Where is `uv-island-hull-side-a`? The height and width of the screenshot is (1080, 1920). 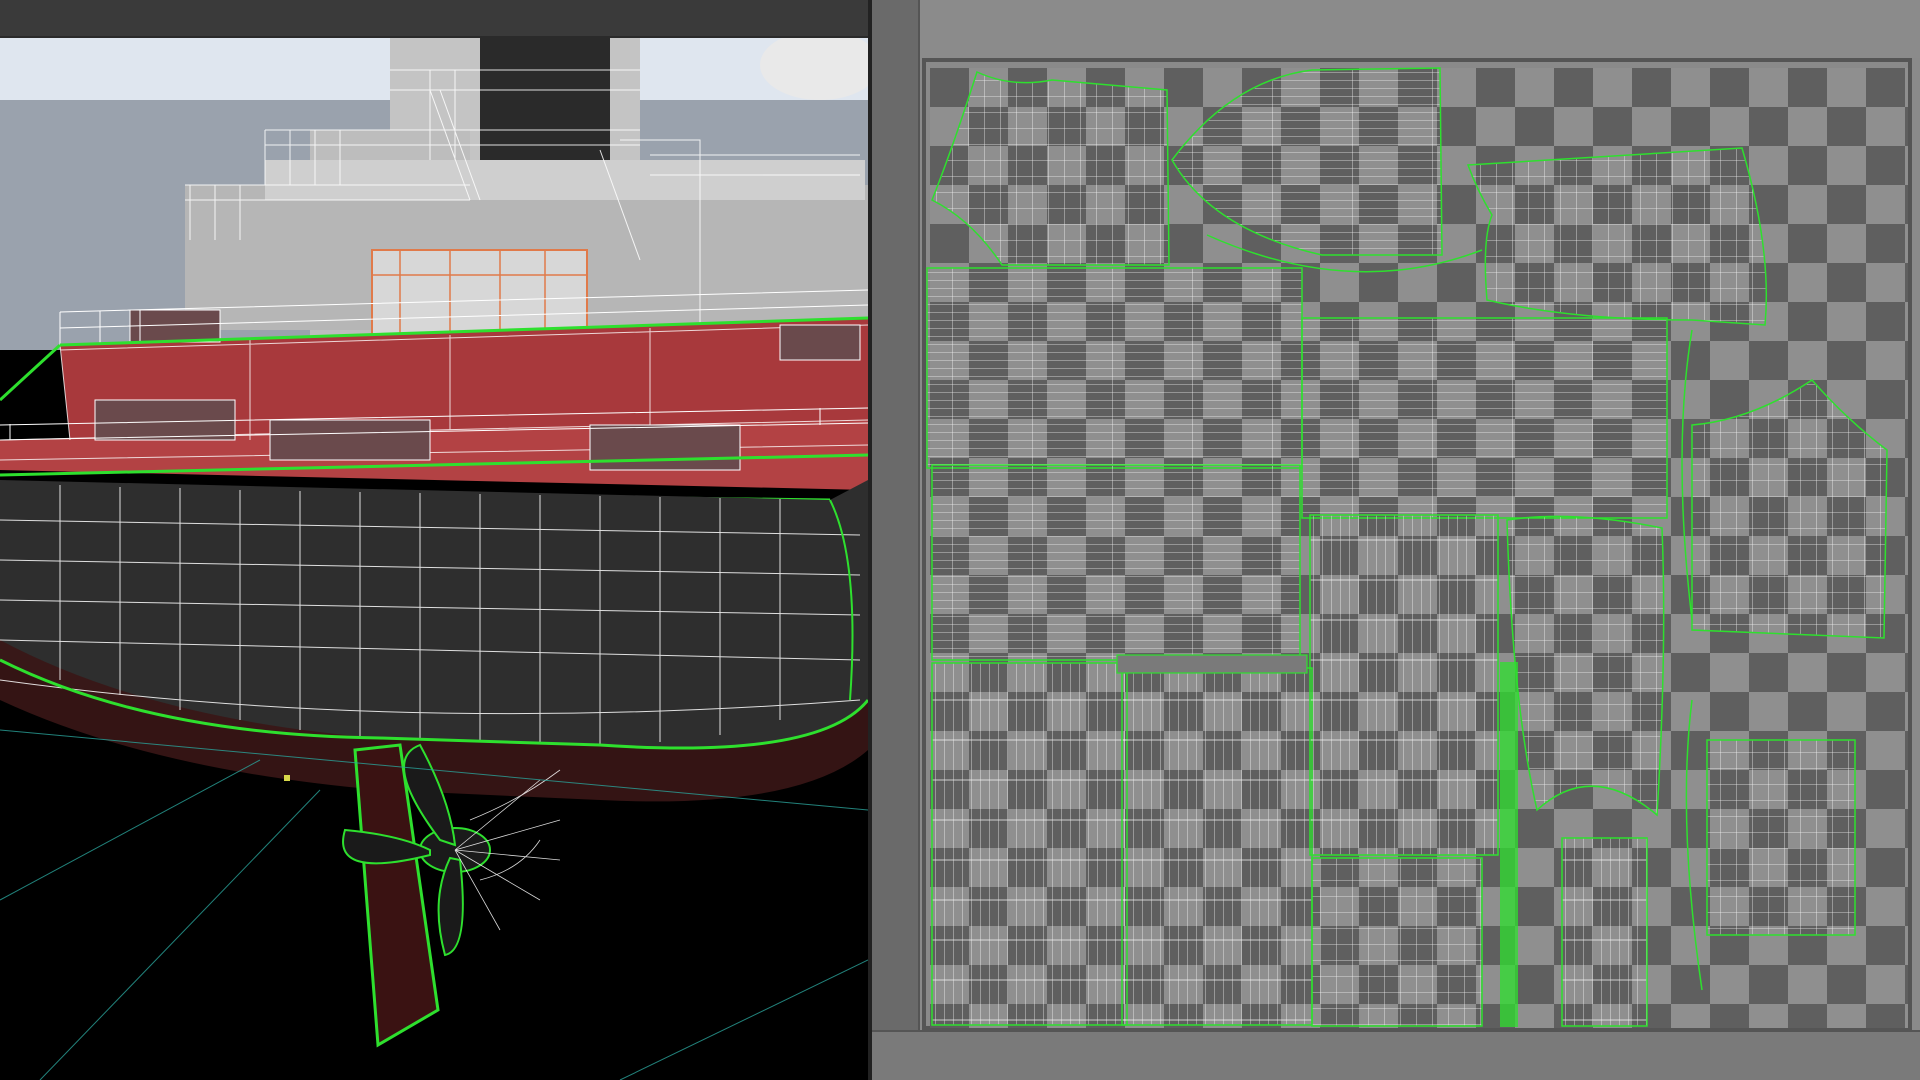 uv-island-hull-side-a is located at coordinates (1617, 236).